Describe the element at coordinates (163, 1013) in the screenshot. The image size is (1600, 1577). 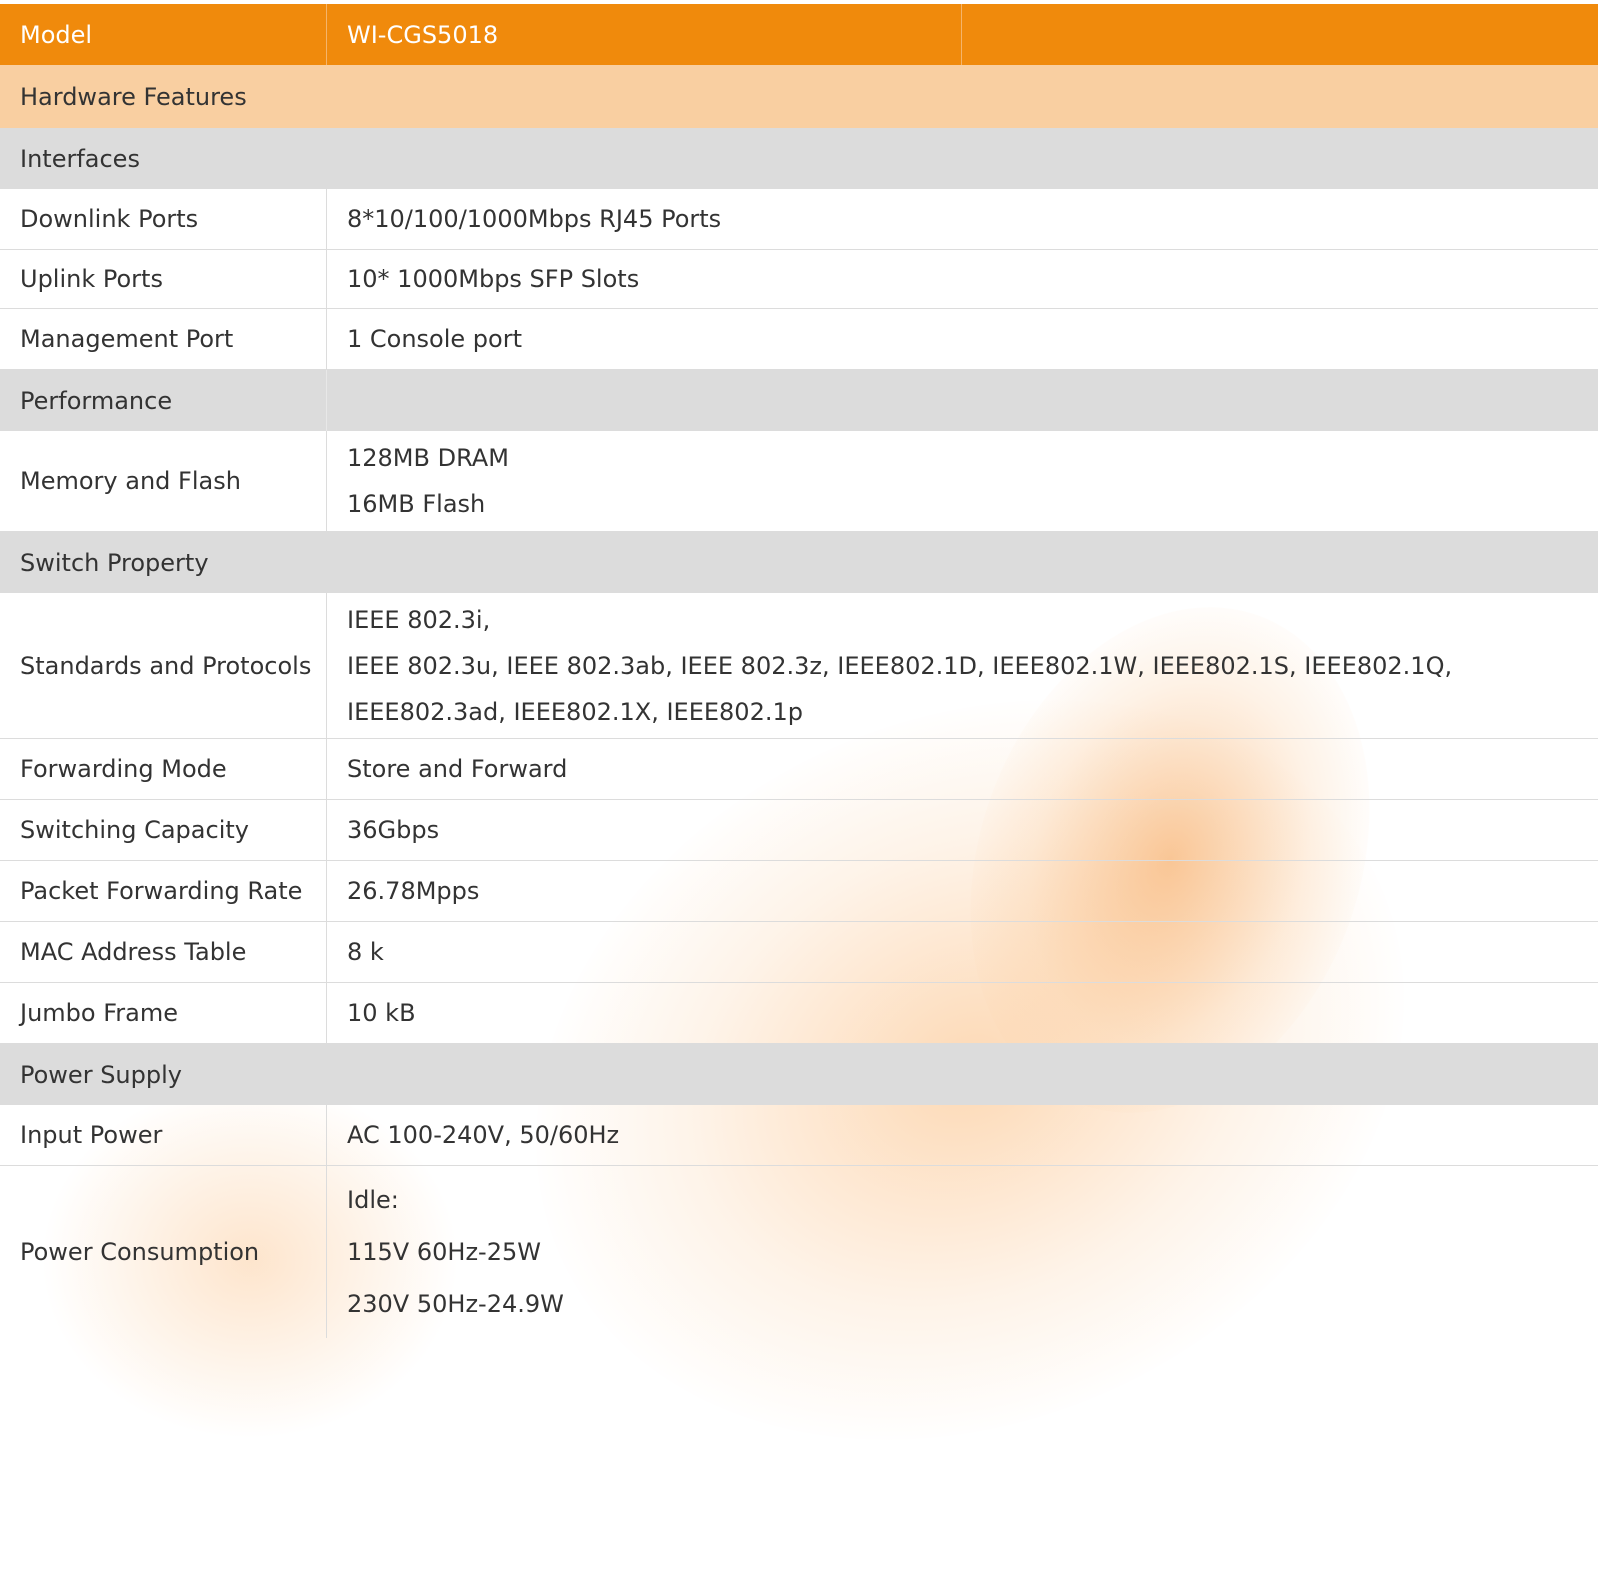
I see `row-label: Jumbo Frame` at that location.